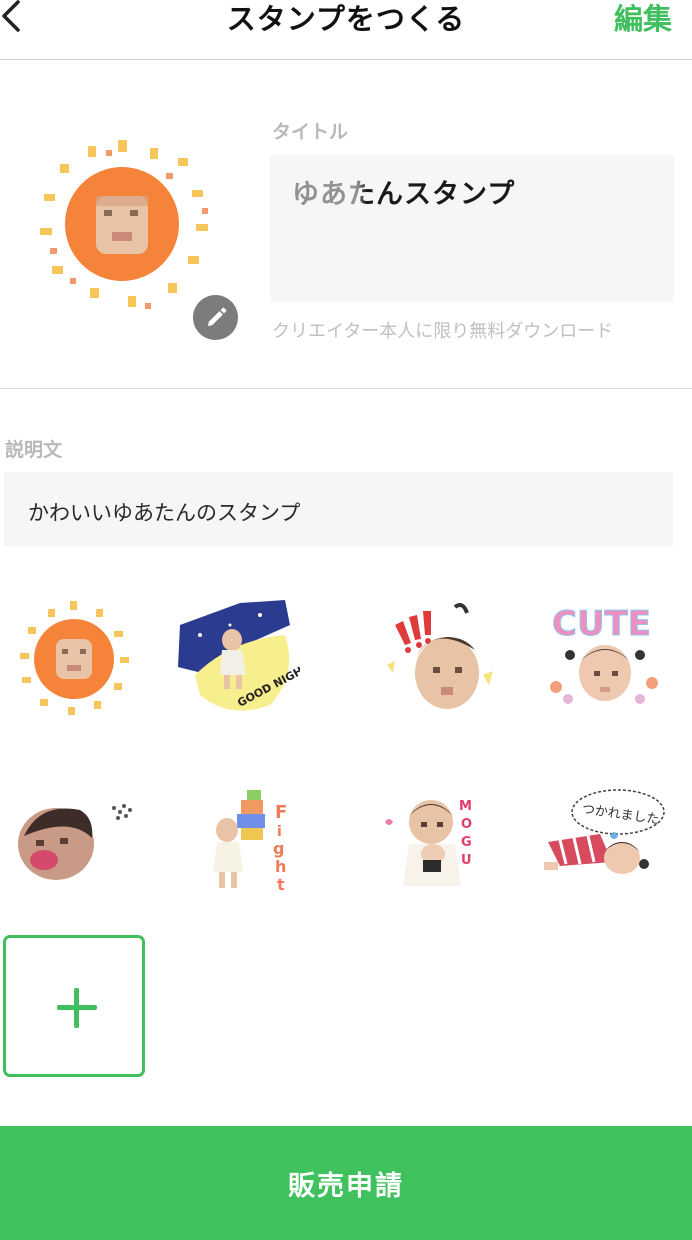  Describe the element at coordinates (346, 1186) in the screenshot. I see `submit-label: 販売申請` at that location.